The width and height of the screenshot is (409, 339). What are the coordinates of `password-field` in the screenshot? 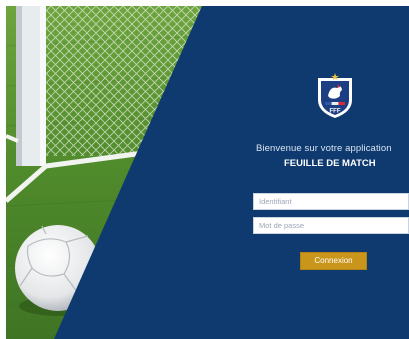 It's located at (331, 225).